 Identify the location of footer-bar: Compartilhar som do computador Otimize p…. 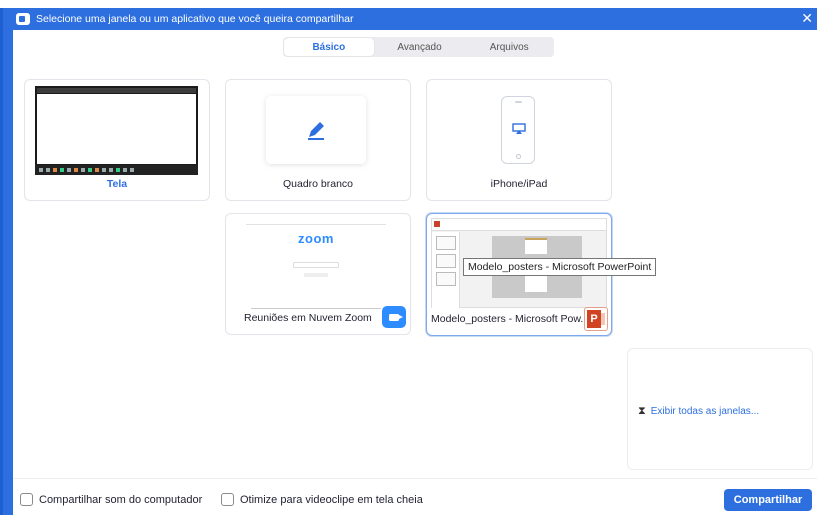
(415, 496).